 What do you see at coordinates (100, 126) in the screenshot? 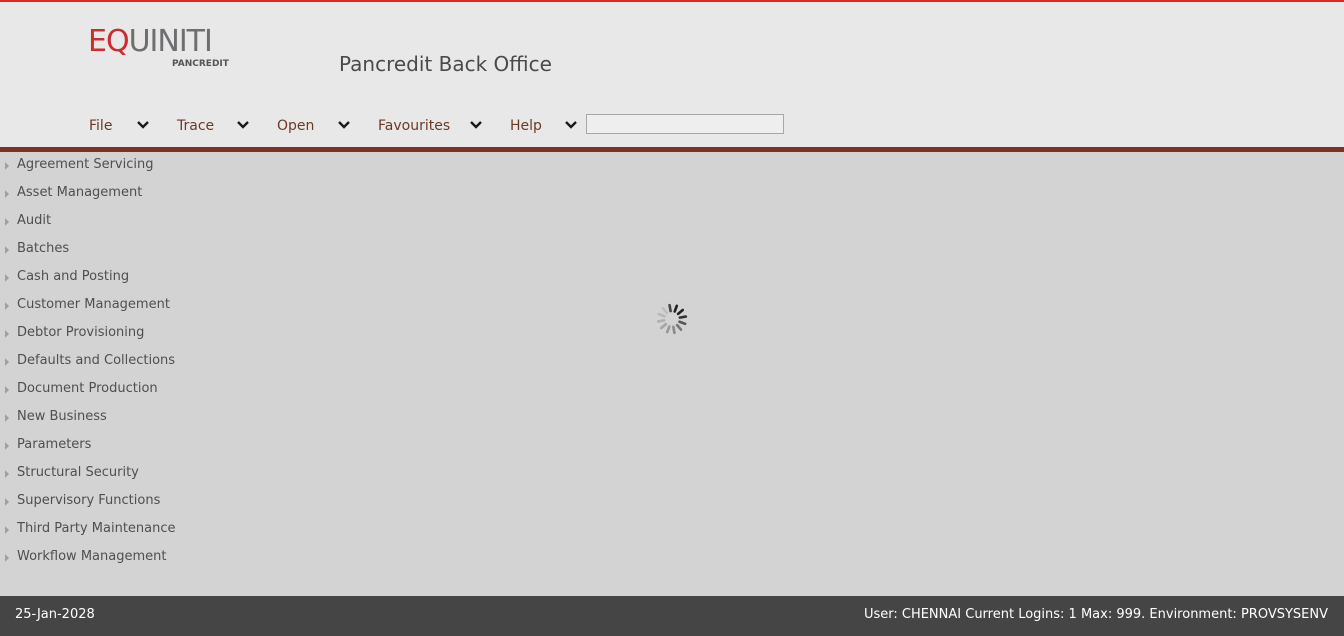
I see `menu-file: File` at bounding box center [100, 126].